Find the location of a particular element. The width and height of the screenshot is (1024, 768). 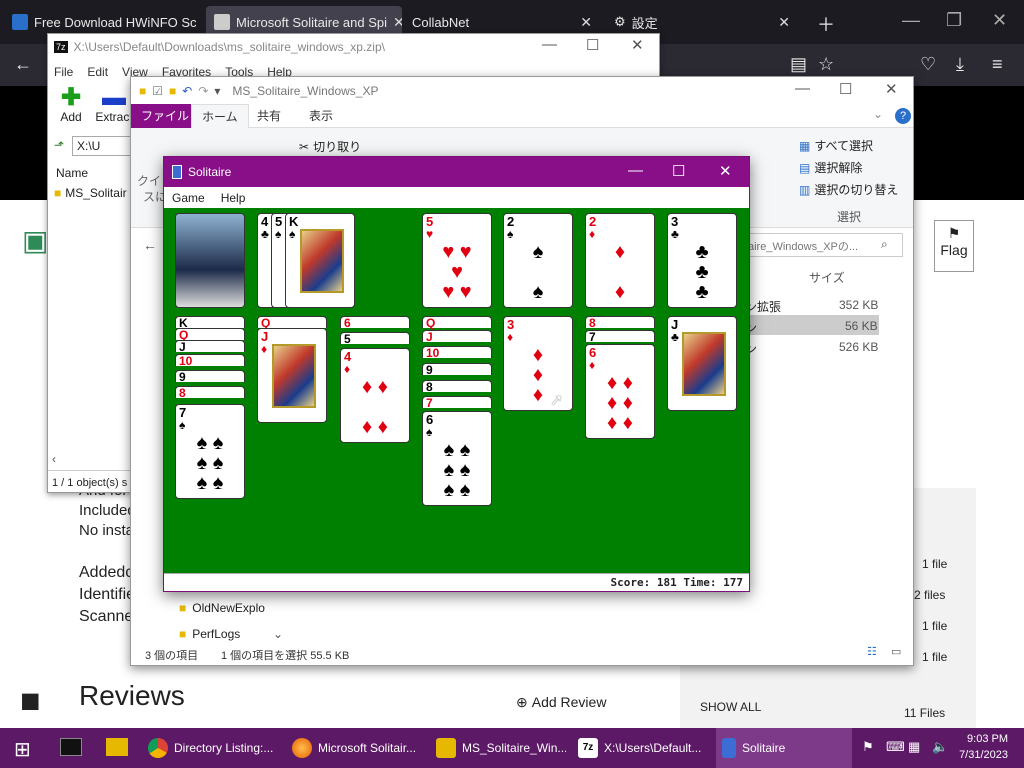

tableau-top-card: J ♦ is located at coordinates (292, 375).